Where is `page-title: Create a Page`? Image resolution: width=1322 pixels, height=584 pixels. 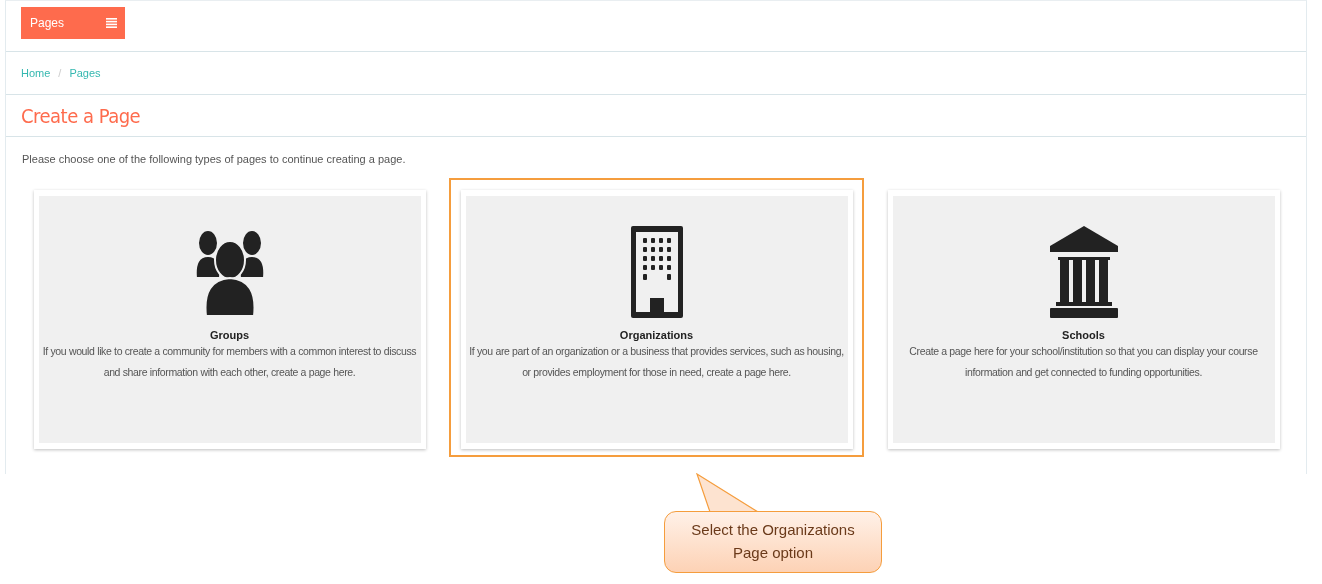
page-title: Create a Page is located at coordinates (81, 115).